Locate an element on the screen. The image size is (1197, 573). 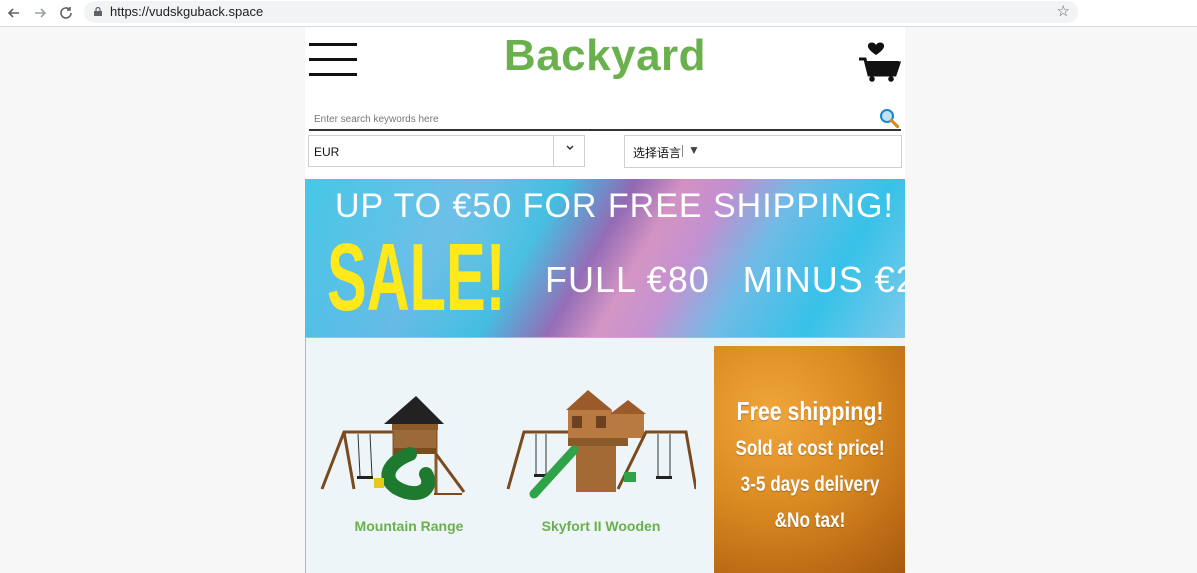
arrow-left-icon is located at coordinates (14, 13).